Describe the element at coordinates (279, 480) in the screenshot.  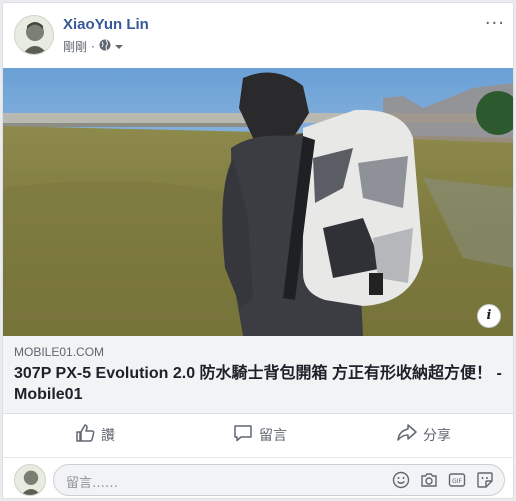
I see `comment-input: 留言…… GIF` at that location.